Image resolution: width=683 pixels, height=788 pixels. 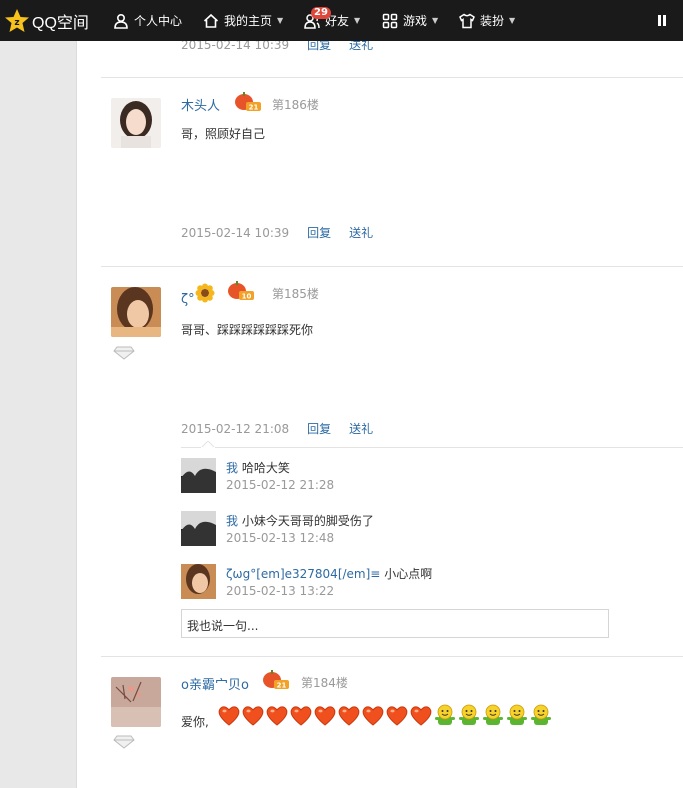 I want to click on top-navbar: z QQ空间 个人中心 我的主页 ▼ 29 好友 ▼ 游戏 ▼ 装扮 ▼, so click(x=341, y=20).